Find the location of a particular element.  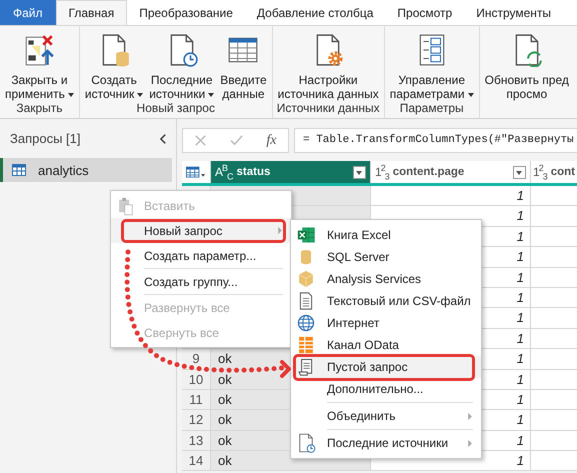

column-header: 1$^{2}$$_{3}$ content.page is located at coordinates (451, 172).